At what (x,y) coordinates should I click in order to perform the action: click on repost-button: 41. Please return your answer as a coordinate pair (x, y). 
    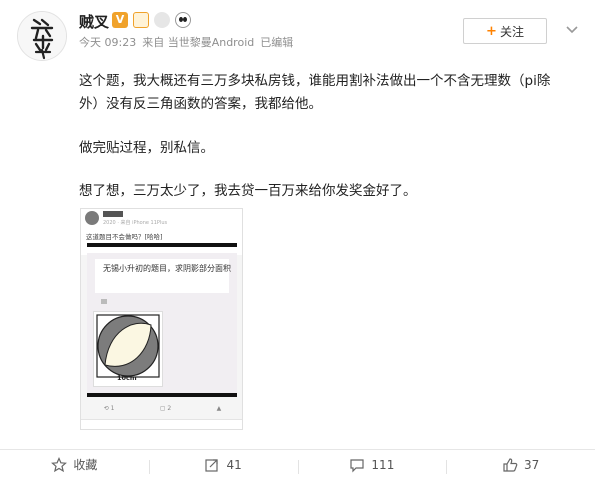
    Looking at the image, I should click on (223, 465).